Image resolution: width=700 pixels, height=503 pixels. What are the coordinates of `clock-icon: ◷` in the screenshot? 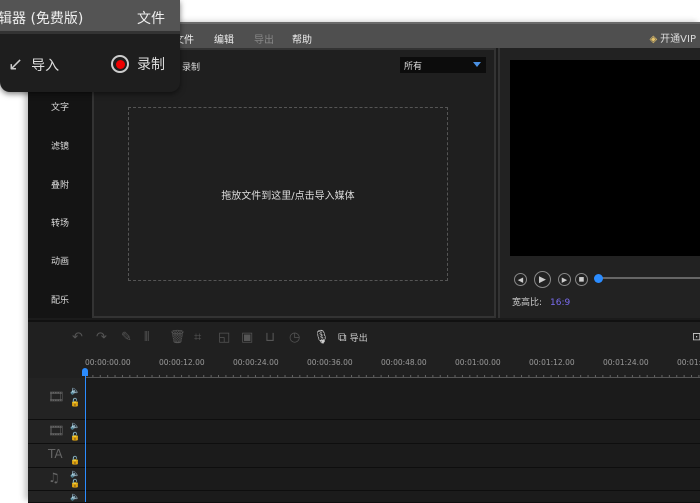 It's located at (294, 337).